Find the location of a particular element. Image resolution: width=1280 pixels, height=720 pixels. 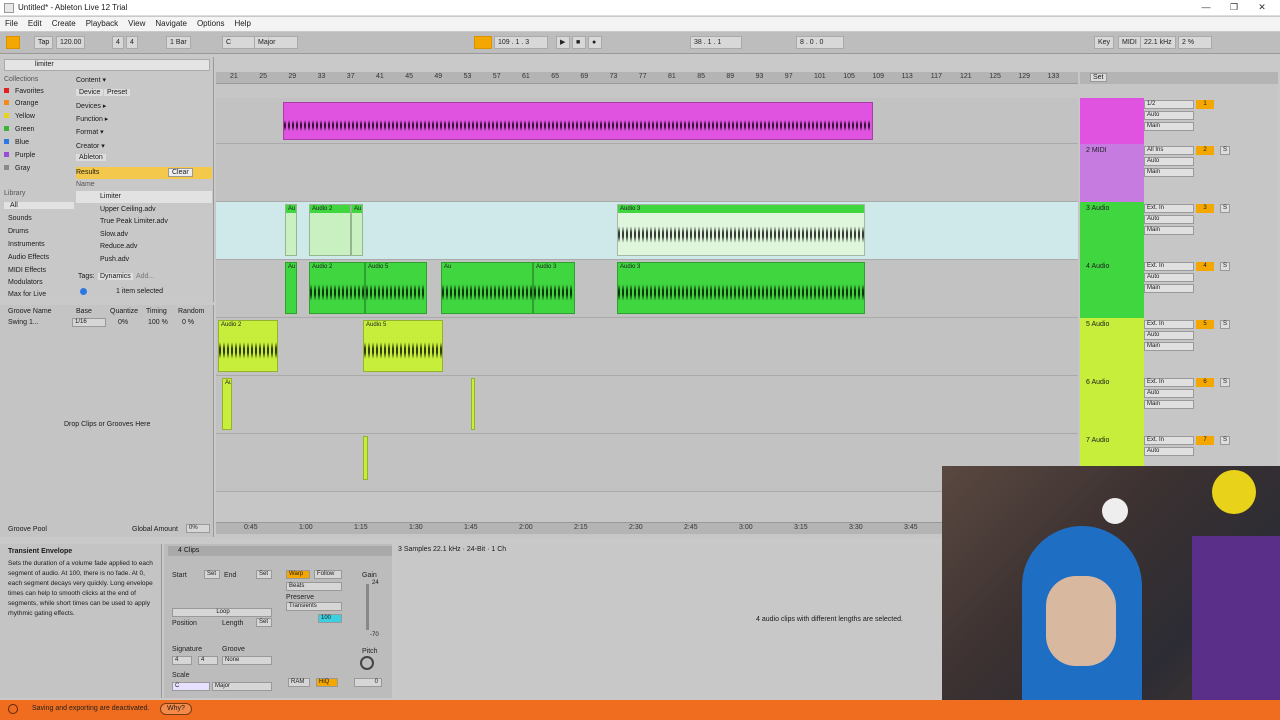

library-sounds: Sounds is located at coordinates (20, 218).